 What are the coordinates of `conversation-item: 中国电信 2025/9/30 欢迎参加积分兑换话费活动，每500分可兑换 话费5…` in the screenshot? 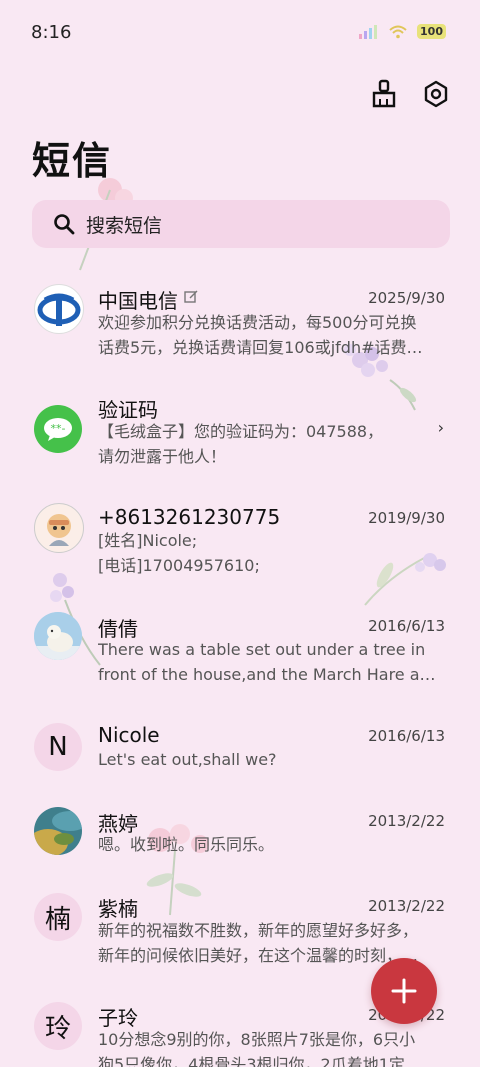 It's located at (240, 315).